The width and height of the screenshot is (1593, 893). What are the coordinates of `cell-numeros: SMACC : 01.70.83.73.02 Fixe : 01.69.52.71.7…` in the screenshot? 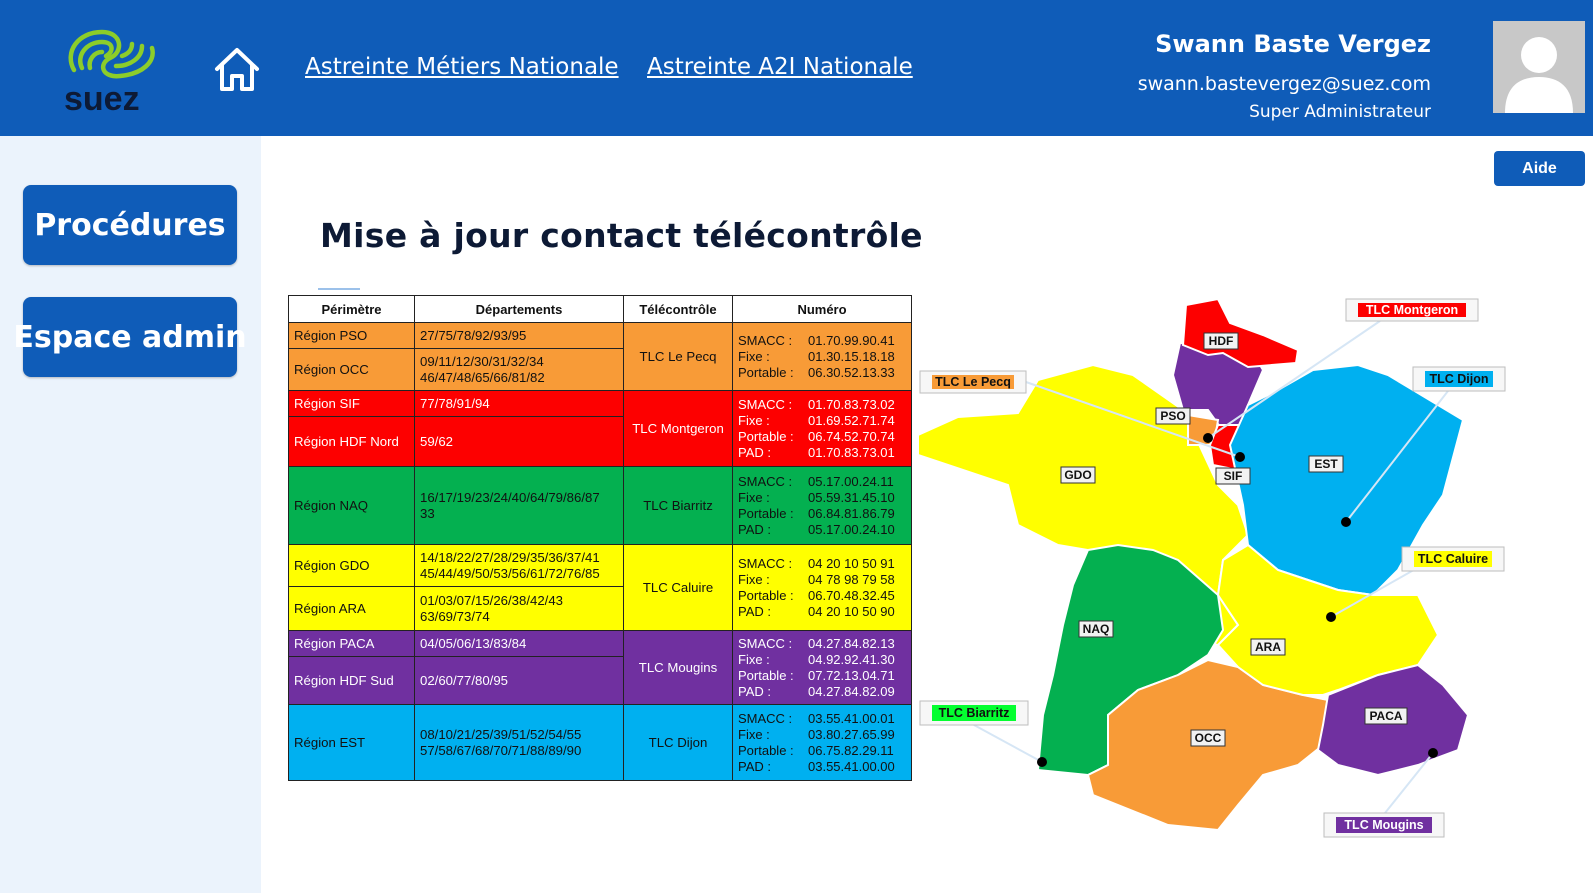 It's located at (822, 428).